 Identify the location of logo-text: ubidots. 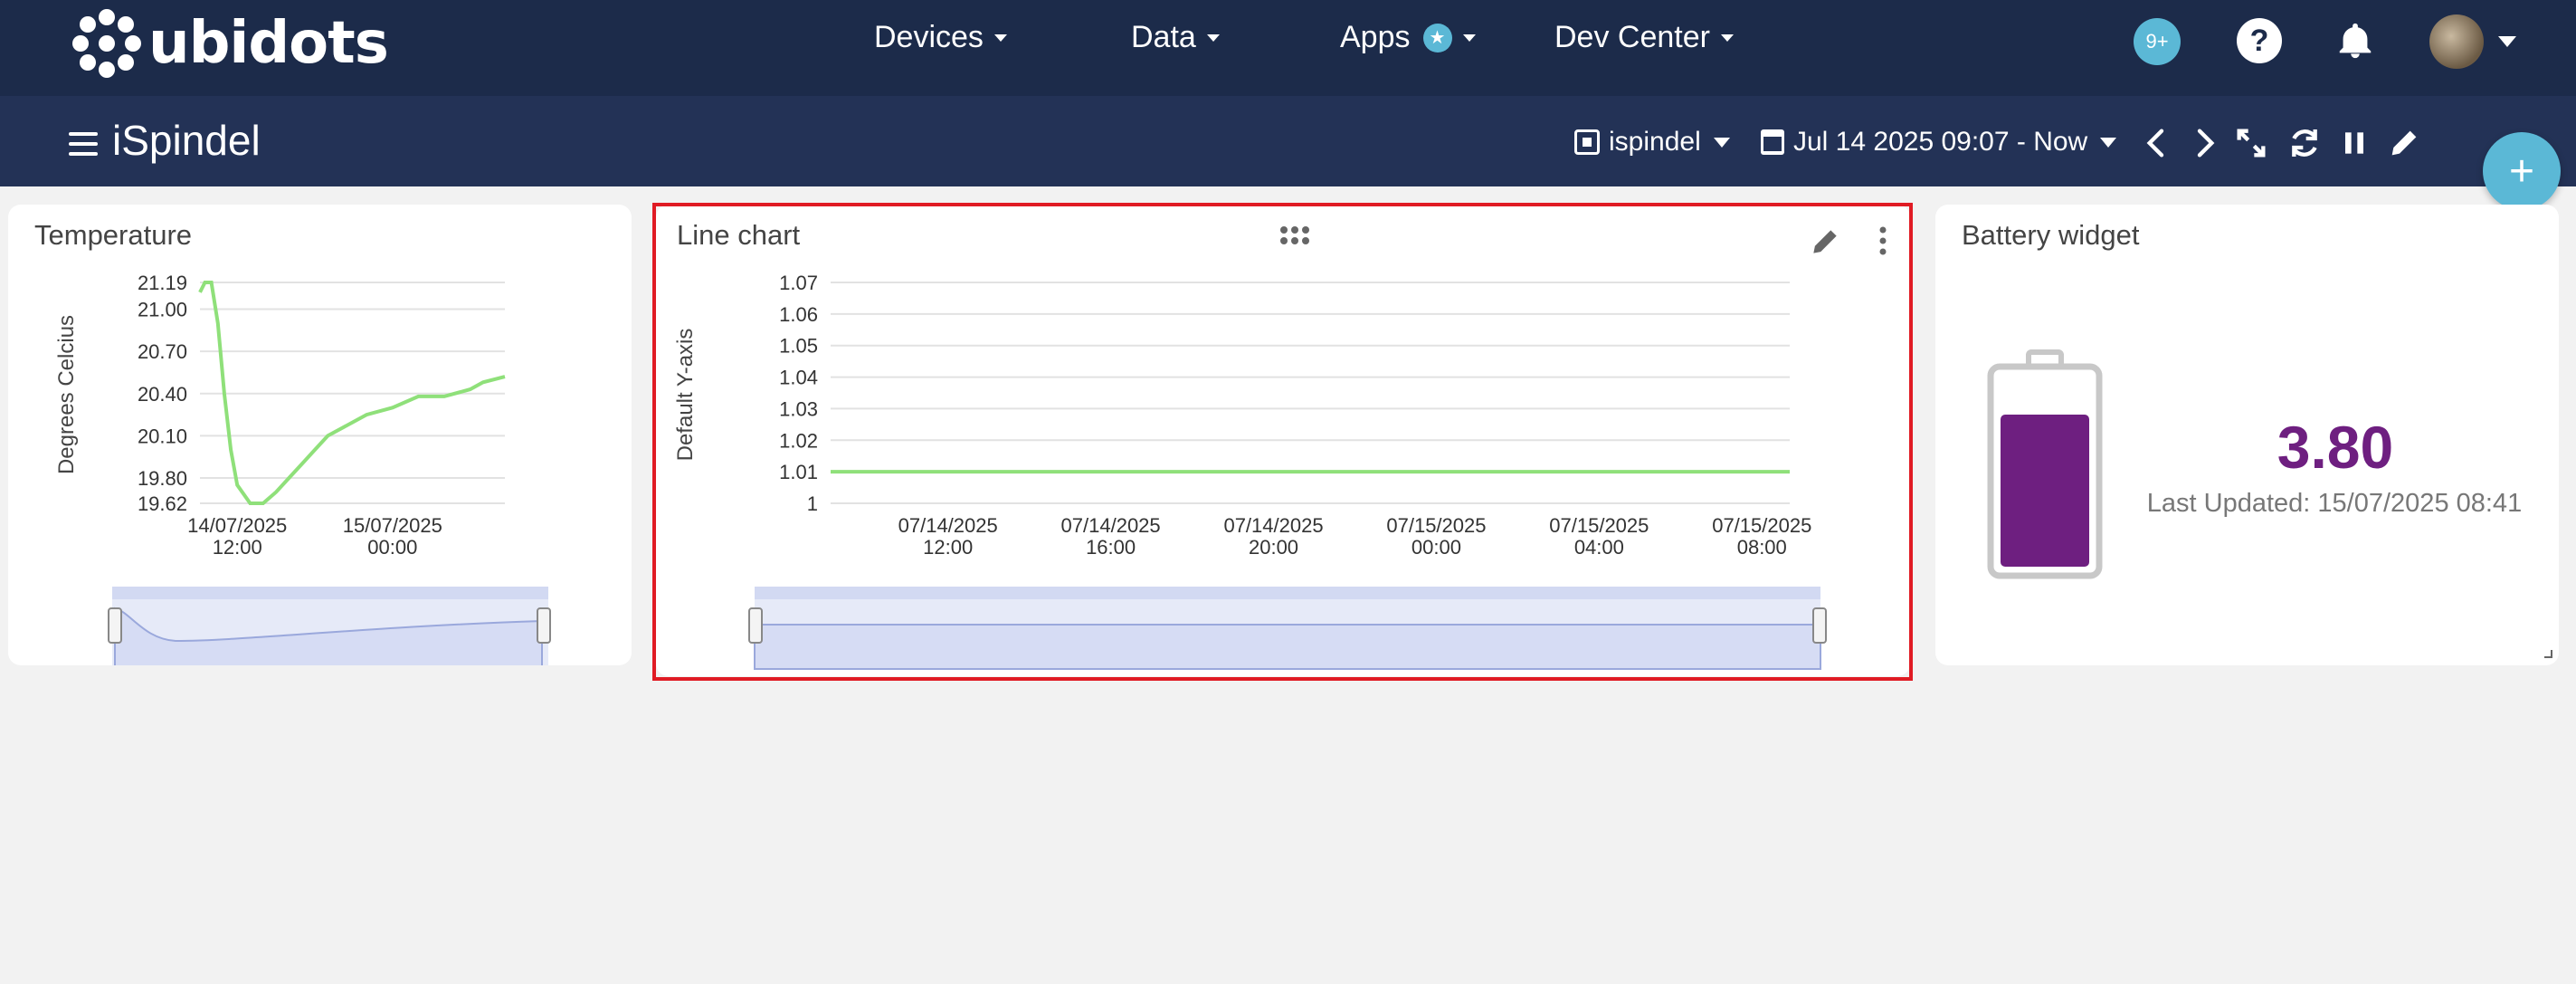
(268, 43).